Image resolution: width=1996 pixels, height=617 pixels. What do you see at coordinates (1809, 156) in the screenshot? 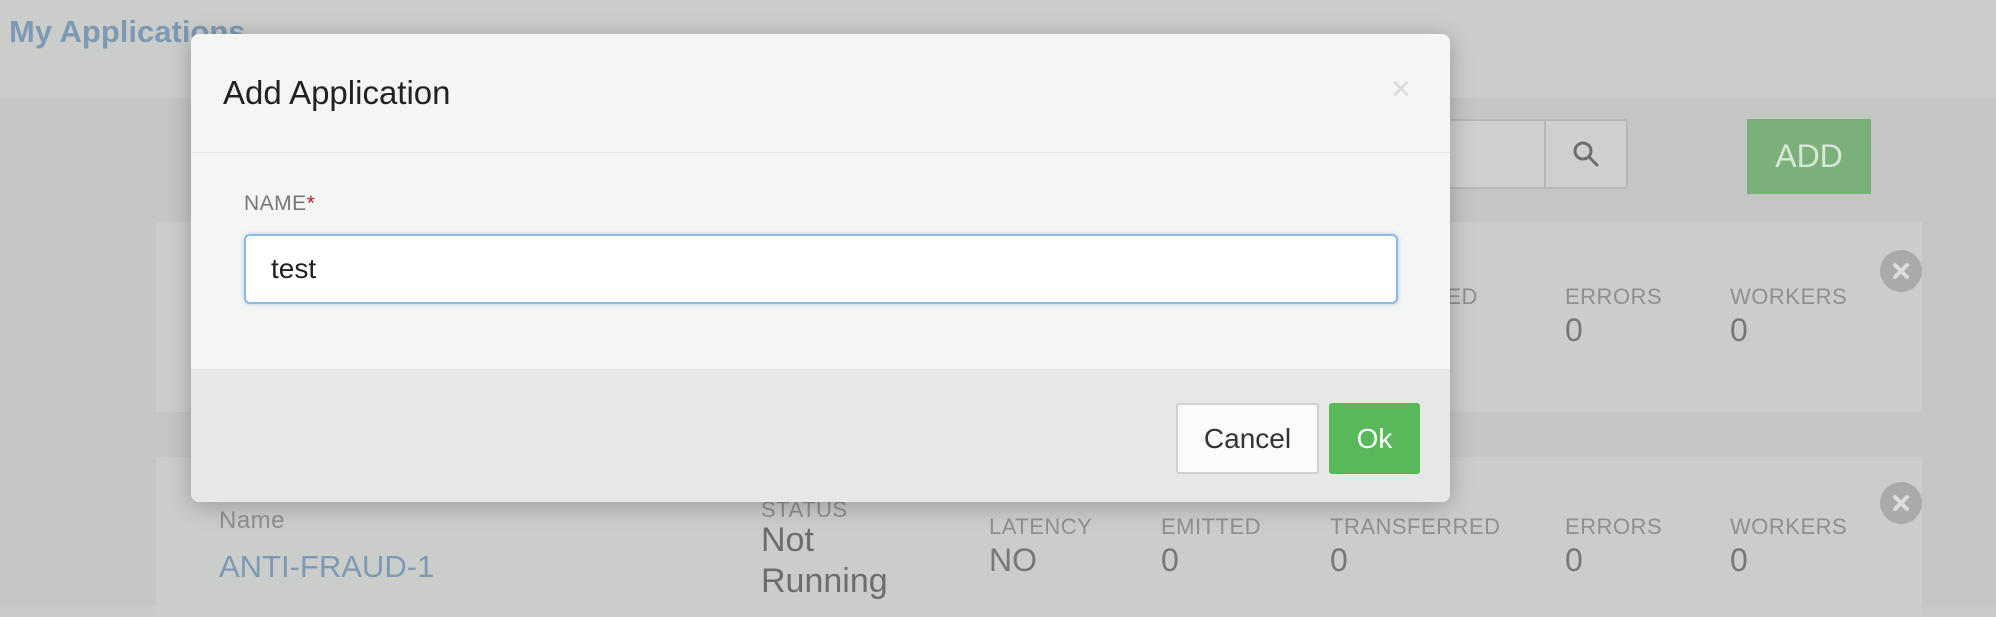
I see `add-button: ADD` at bounding box center [1809, 156].